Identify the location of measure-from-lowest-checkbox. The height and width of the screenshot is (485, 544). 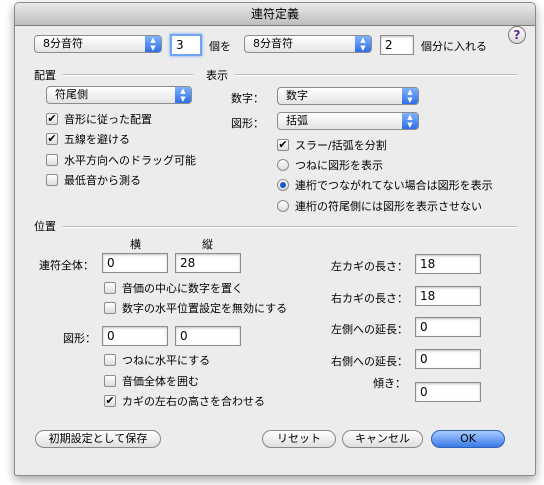
(52, 180).